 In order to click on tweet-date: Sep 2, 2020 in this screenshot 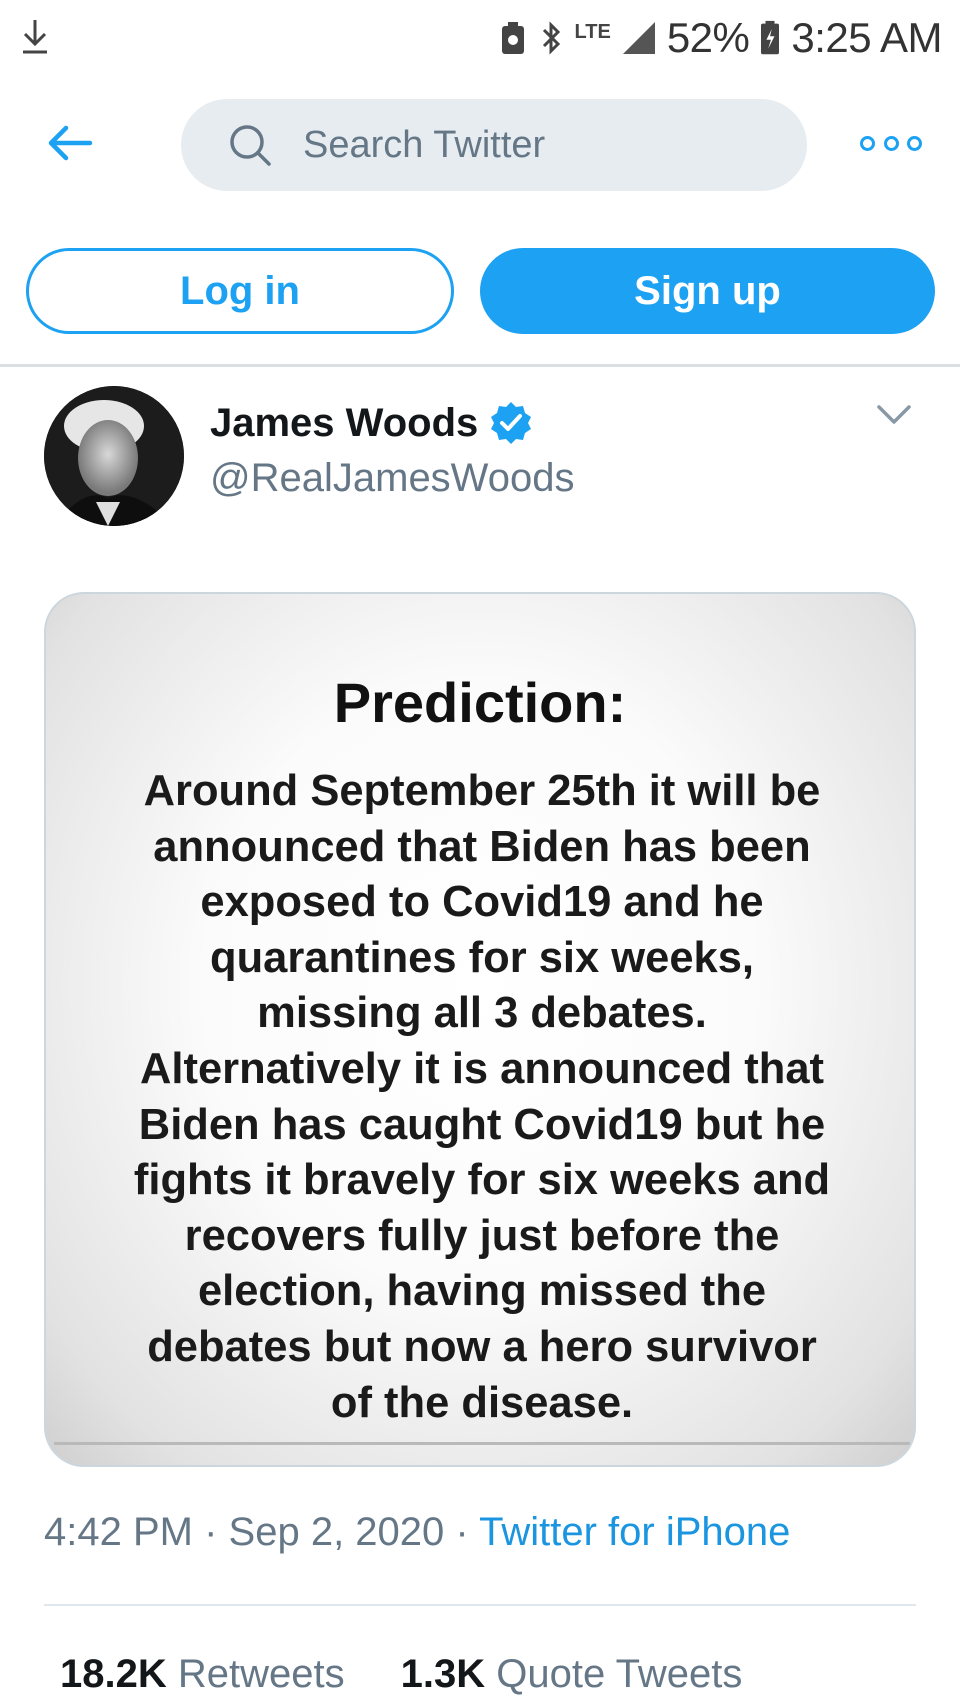, I will do `click(337, 1532)`.